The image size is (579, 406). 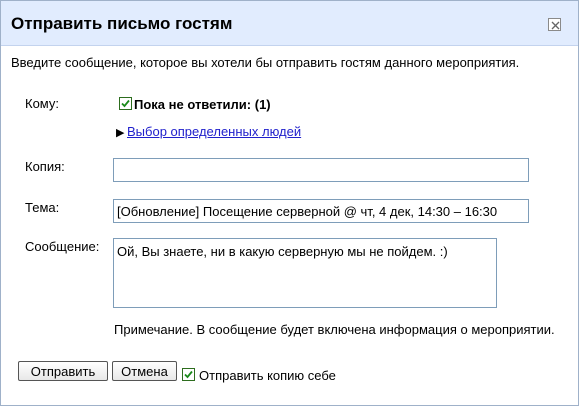 What do you see at coordinates (62, 246) in the screenshot?
I see `message-label: Сообщение:` at bounding box center [62, 246].